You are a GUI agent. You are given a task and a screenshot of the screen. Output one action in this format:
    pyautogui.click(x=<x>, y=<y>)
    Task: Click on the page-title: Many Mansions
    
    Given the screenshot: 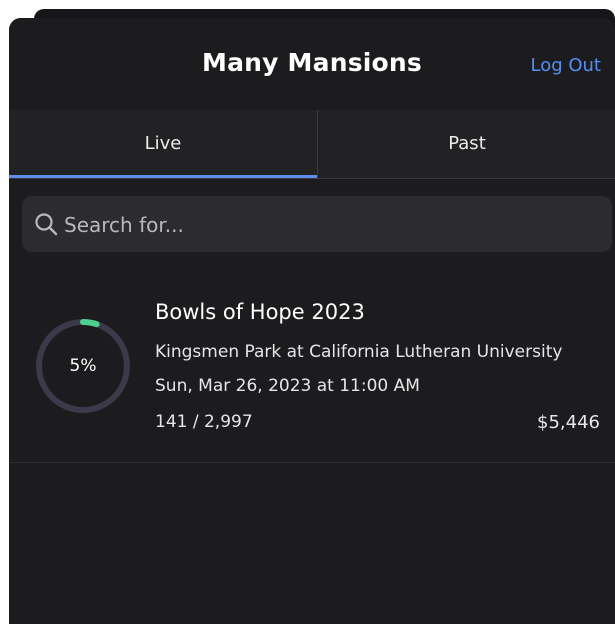 What is the action you would take?
    pyautogui.click(x=312, y=62)
    